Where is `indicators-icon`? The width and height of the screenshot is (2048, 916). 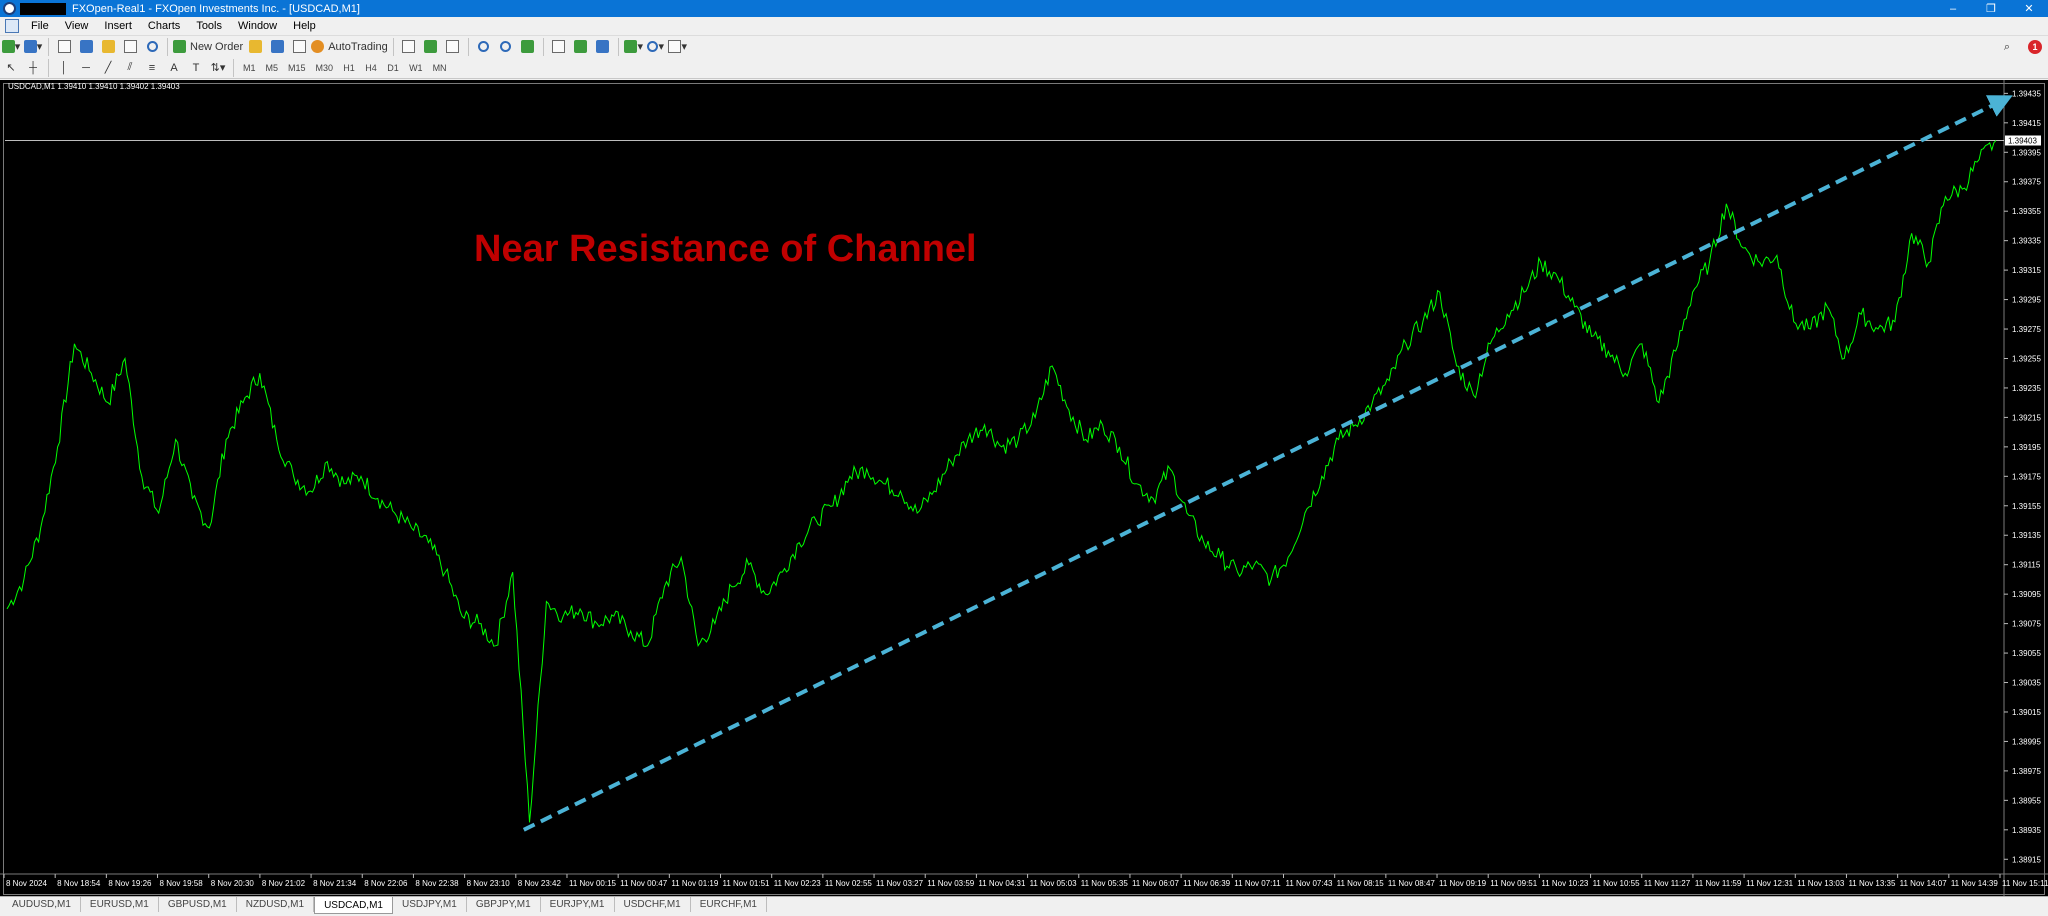
indicators-icon is located at coordinates (603, 46).